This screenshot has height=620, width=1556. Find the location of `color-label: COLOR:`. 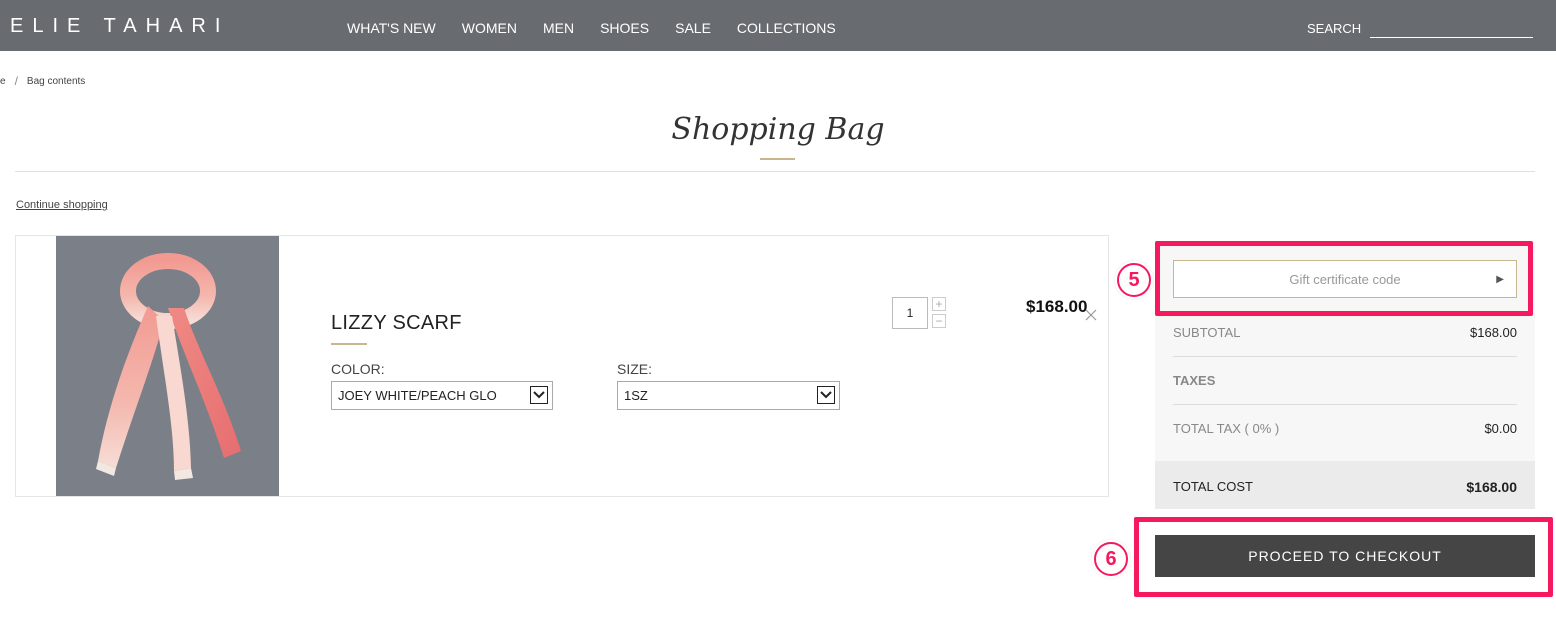

color-label: COLOR: is located at coordinates (358, 369).